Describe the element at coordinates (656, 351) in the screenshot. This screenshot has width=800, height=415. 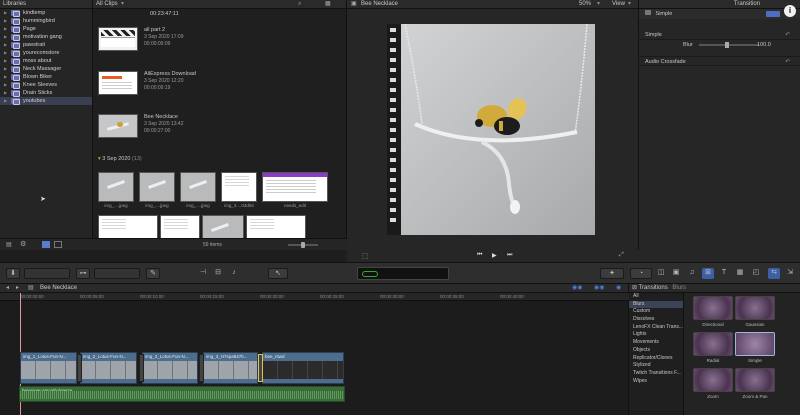
I see `transition-category: Objects` at that location.